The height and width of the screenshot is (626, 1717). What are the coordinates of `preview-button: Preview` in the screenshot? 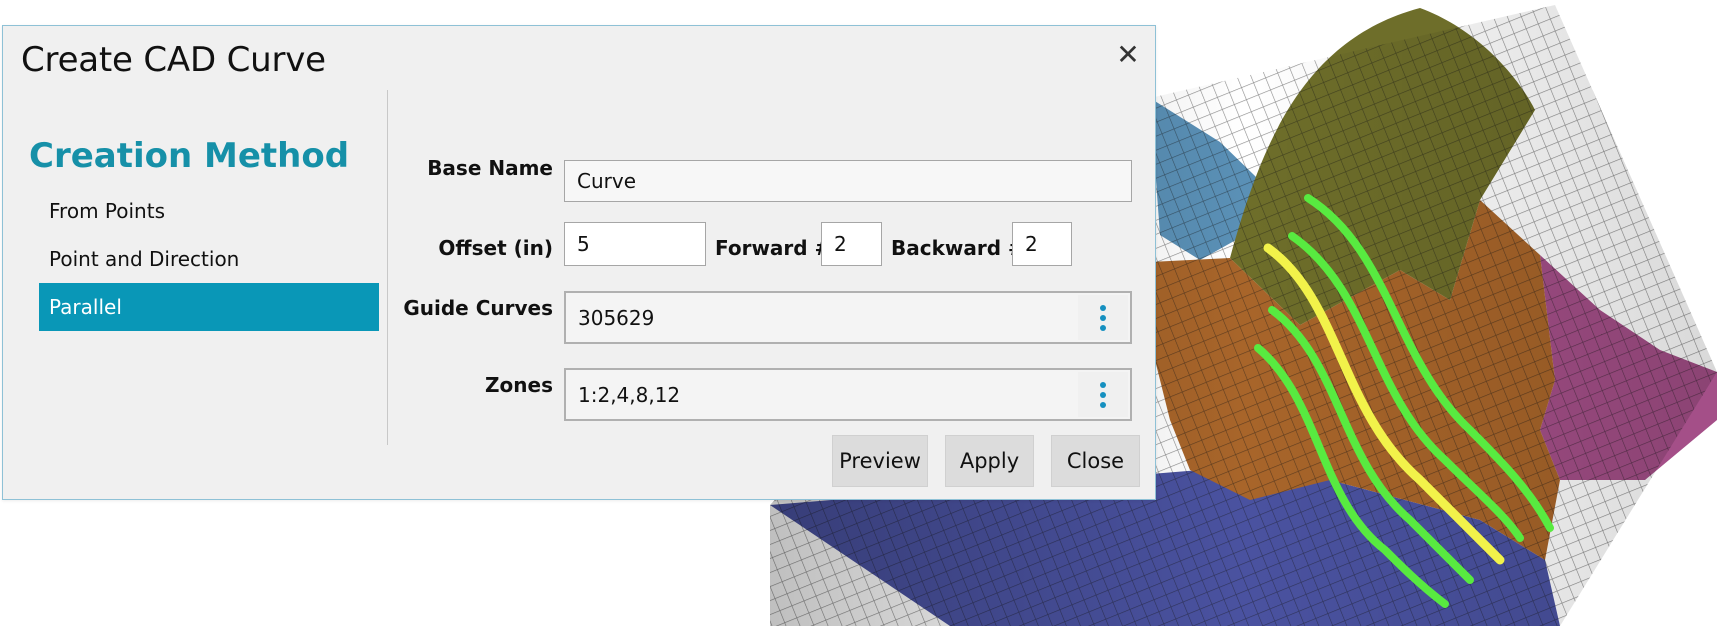 It's located at (880, 461).